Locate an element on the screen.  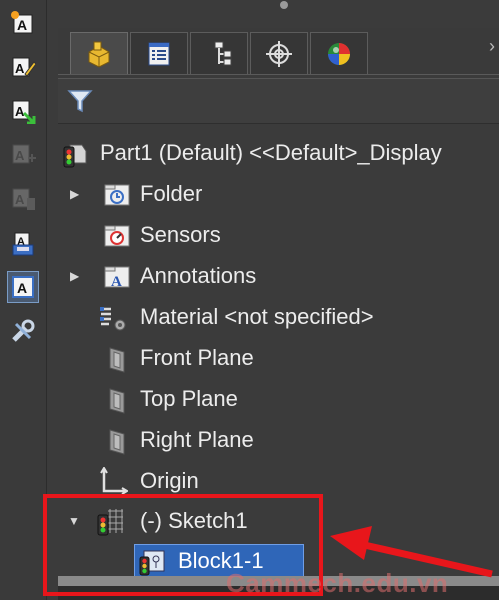
dimxpert-manager-icon is located at coordinates (279, 54).